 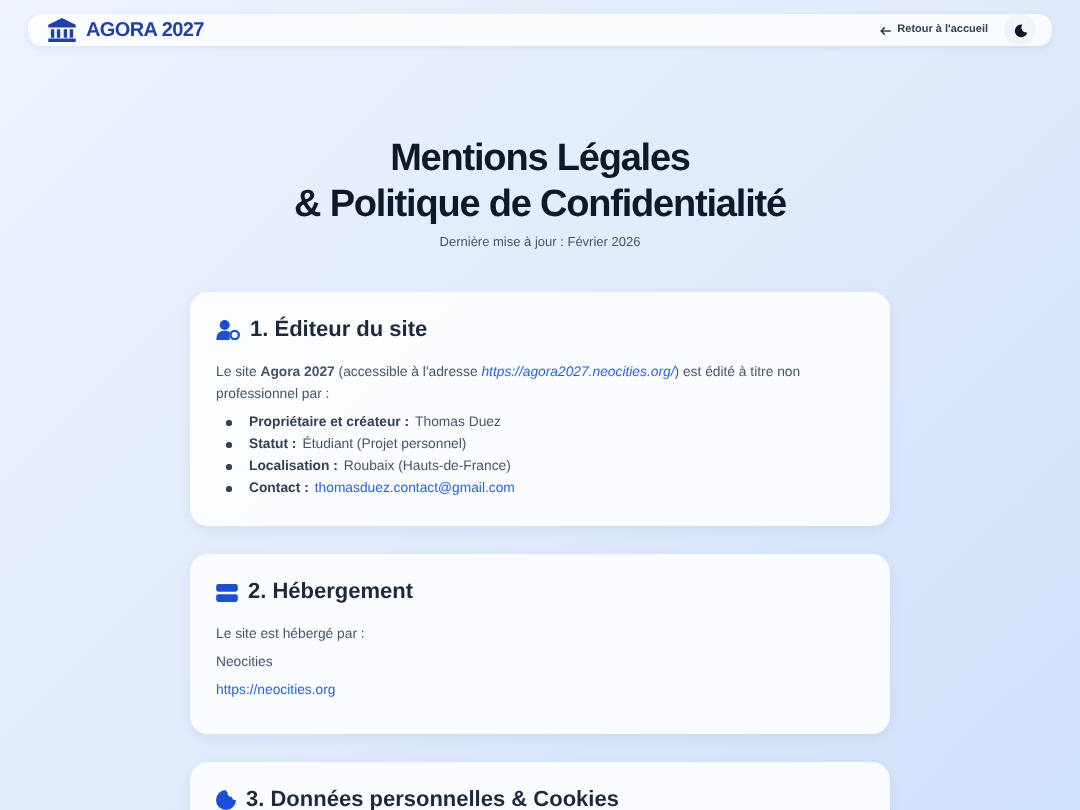 What do you see at coordinates (432, 799) in the screenshot?
I see `section-heading: 3. Données personnelles & Cookies` at bounding box center [432, 799].